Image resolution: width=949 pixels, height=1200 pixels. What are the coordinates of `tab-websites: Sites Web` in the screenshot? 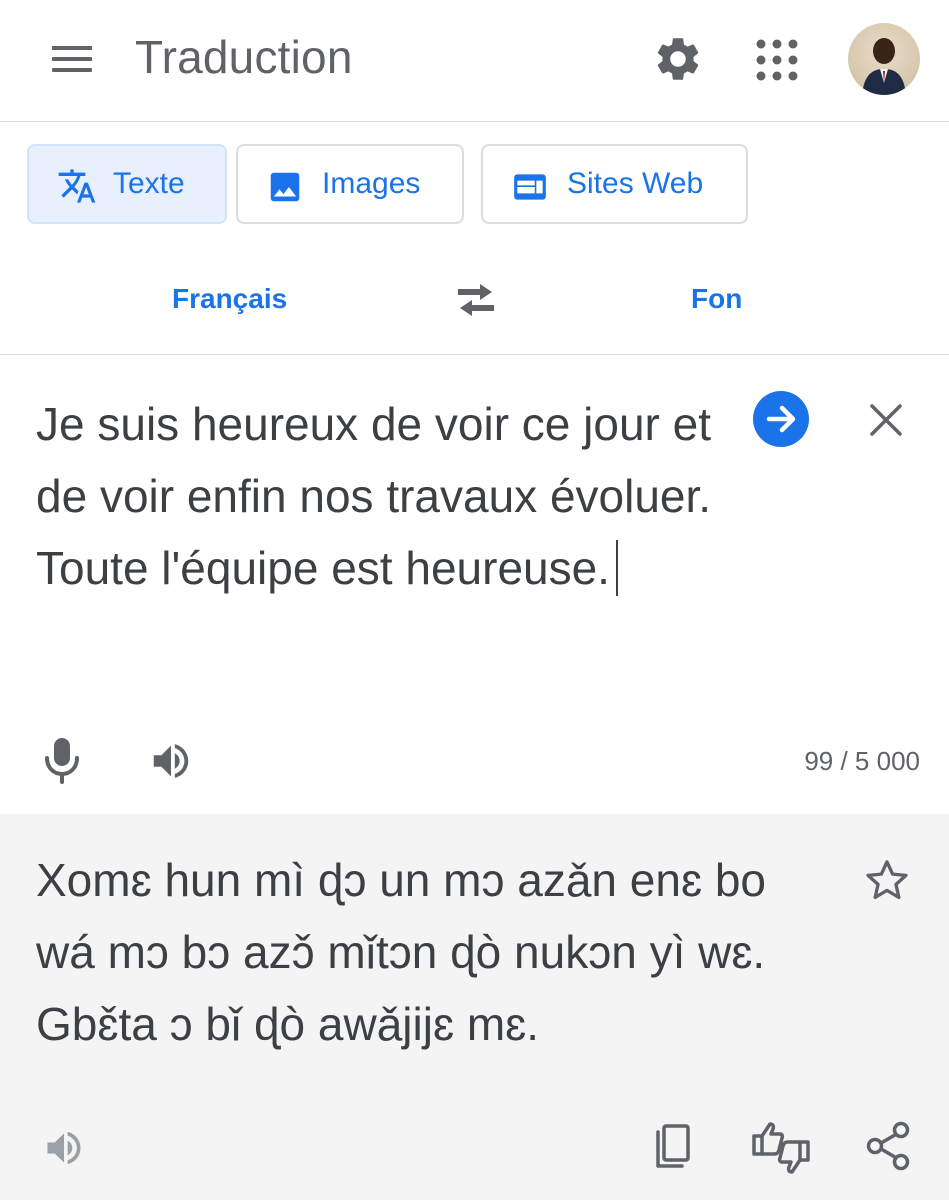 It's located at (614, 184).